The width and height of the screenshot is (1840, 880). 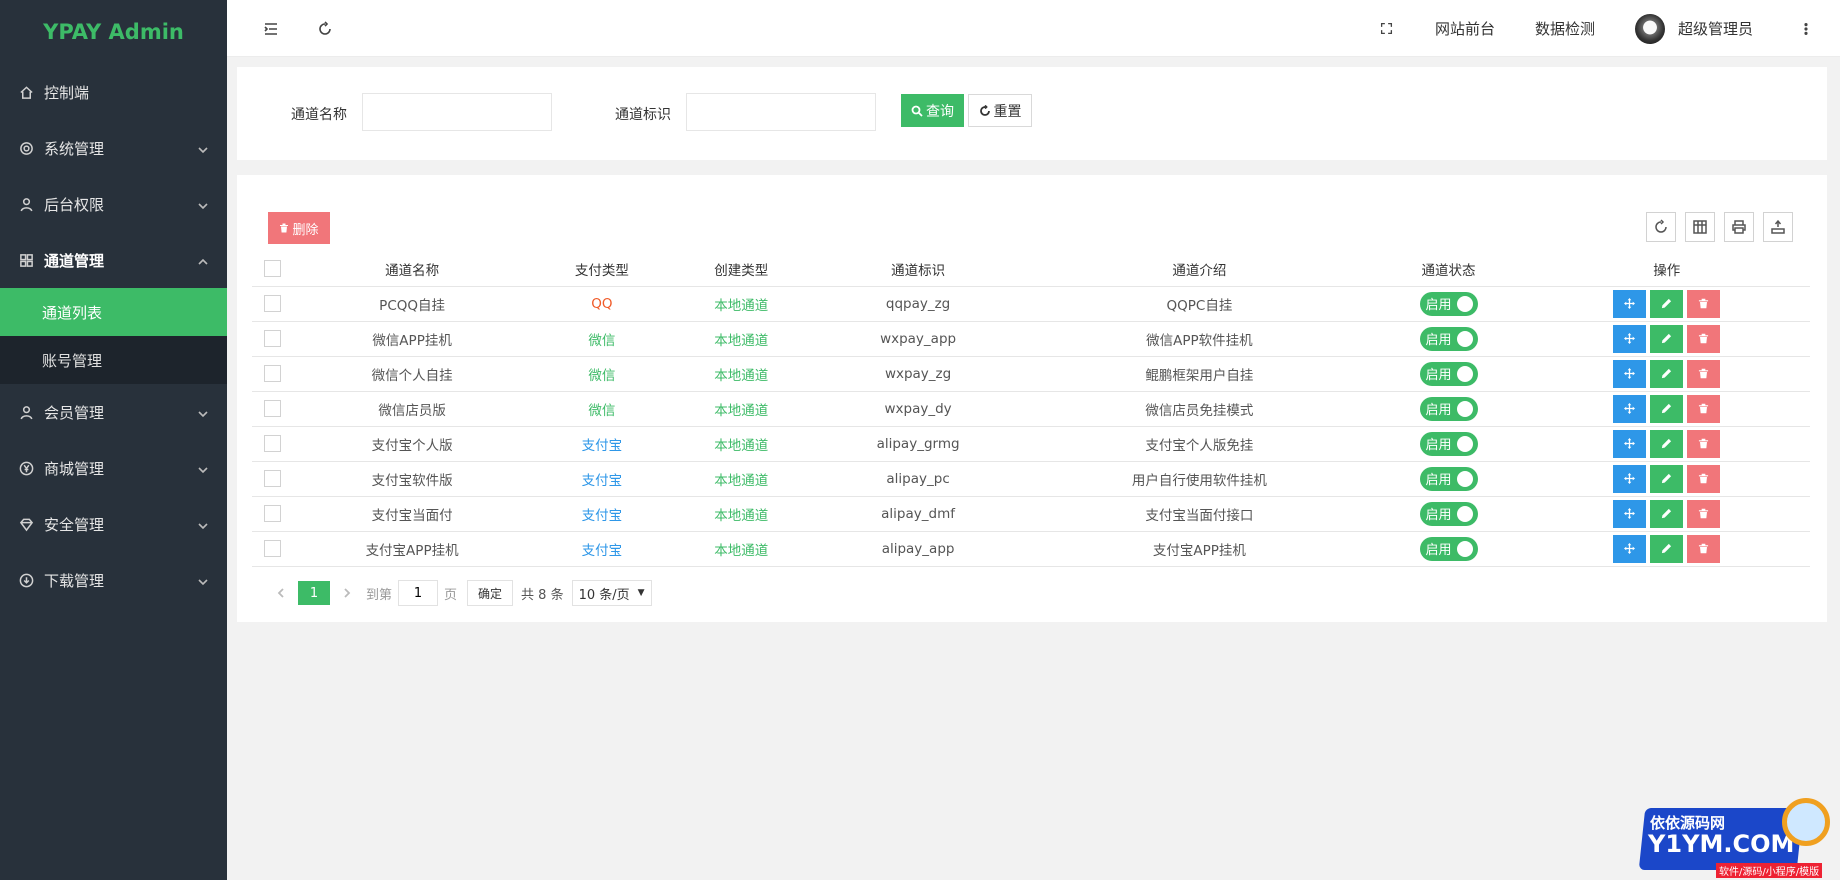 What do you see at coordinates (74, 204) in the screenshot?
I see `sidebar-item-label: 后台权限` at bounding box center [74, 204].